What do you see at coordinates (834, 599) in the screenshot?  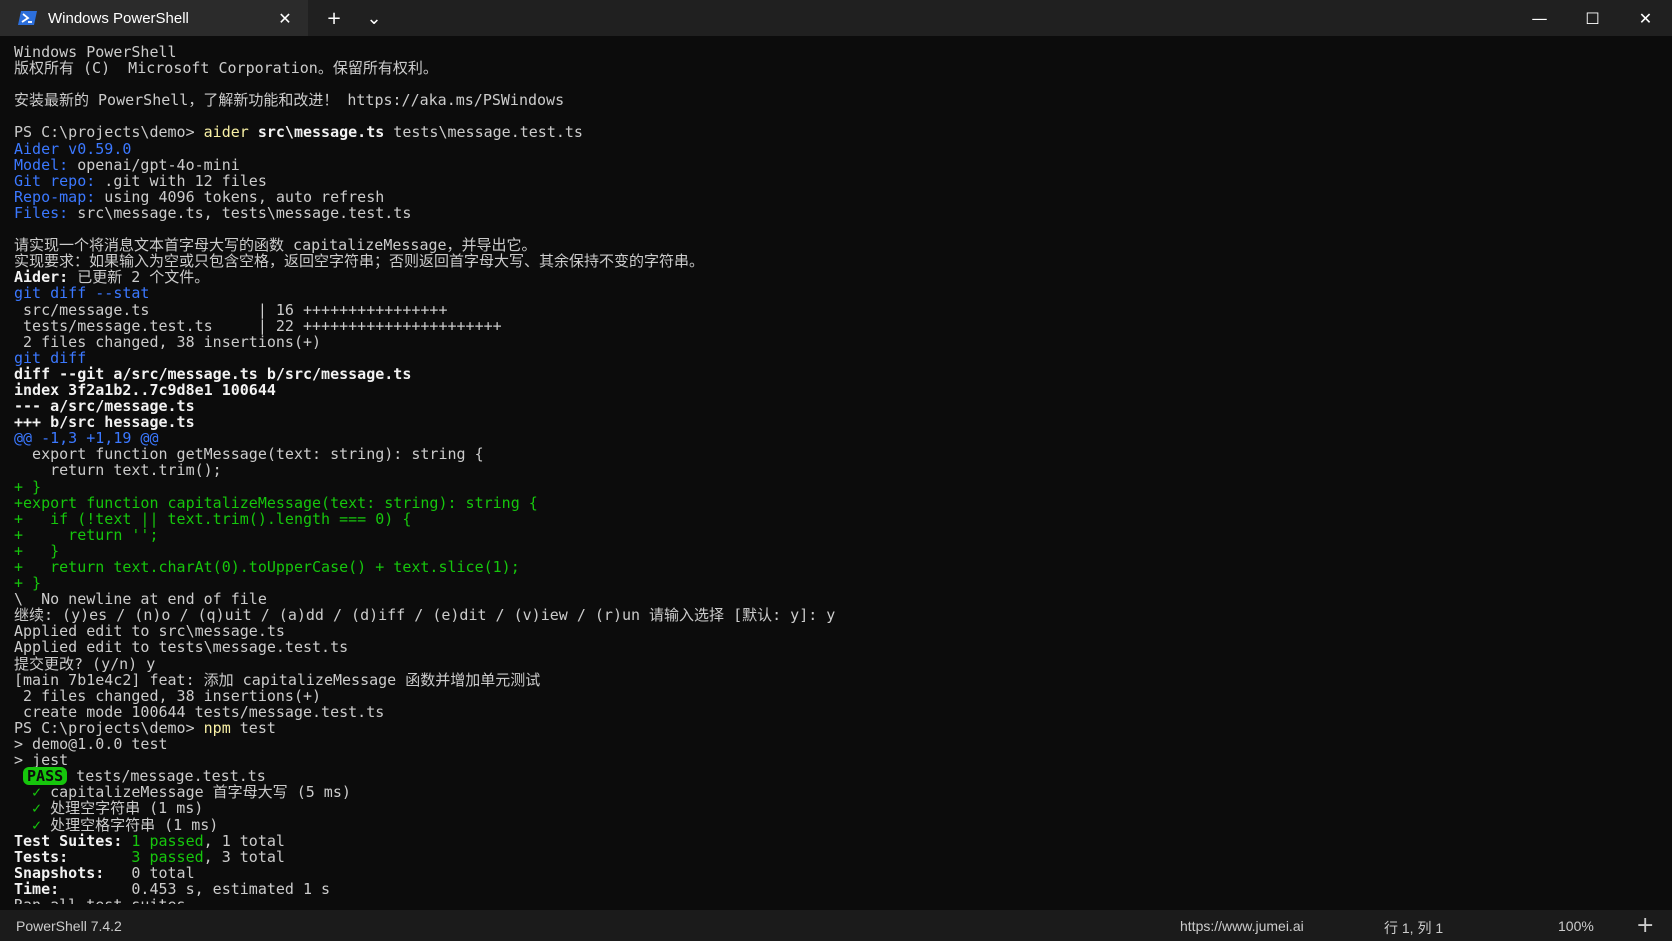 I see `terminal-line: \ No newline at end of file` at bounding box center [834, 599].